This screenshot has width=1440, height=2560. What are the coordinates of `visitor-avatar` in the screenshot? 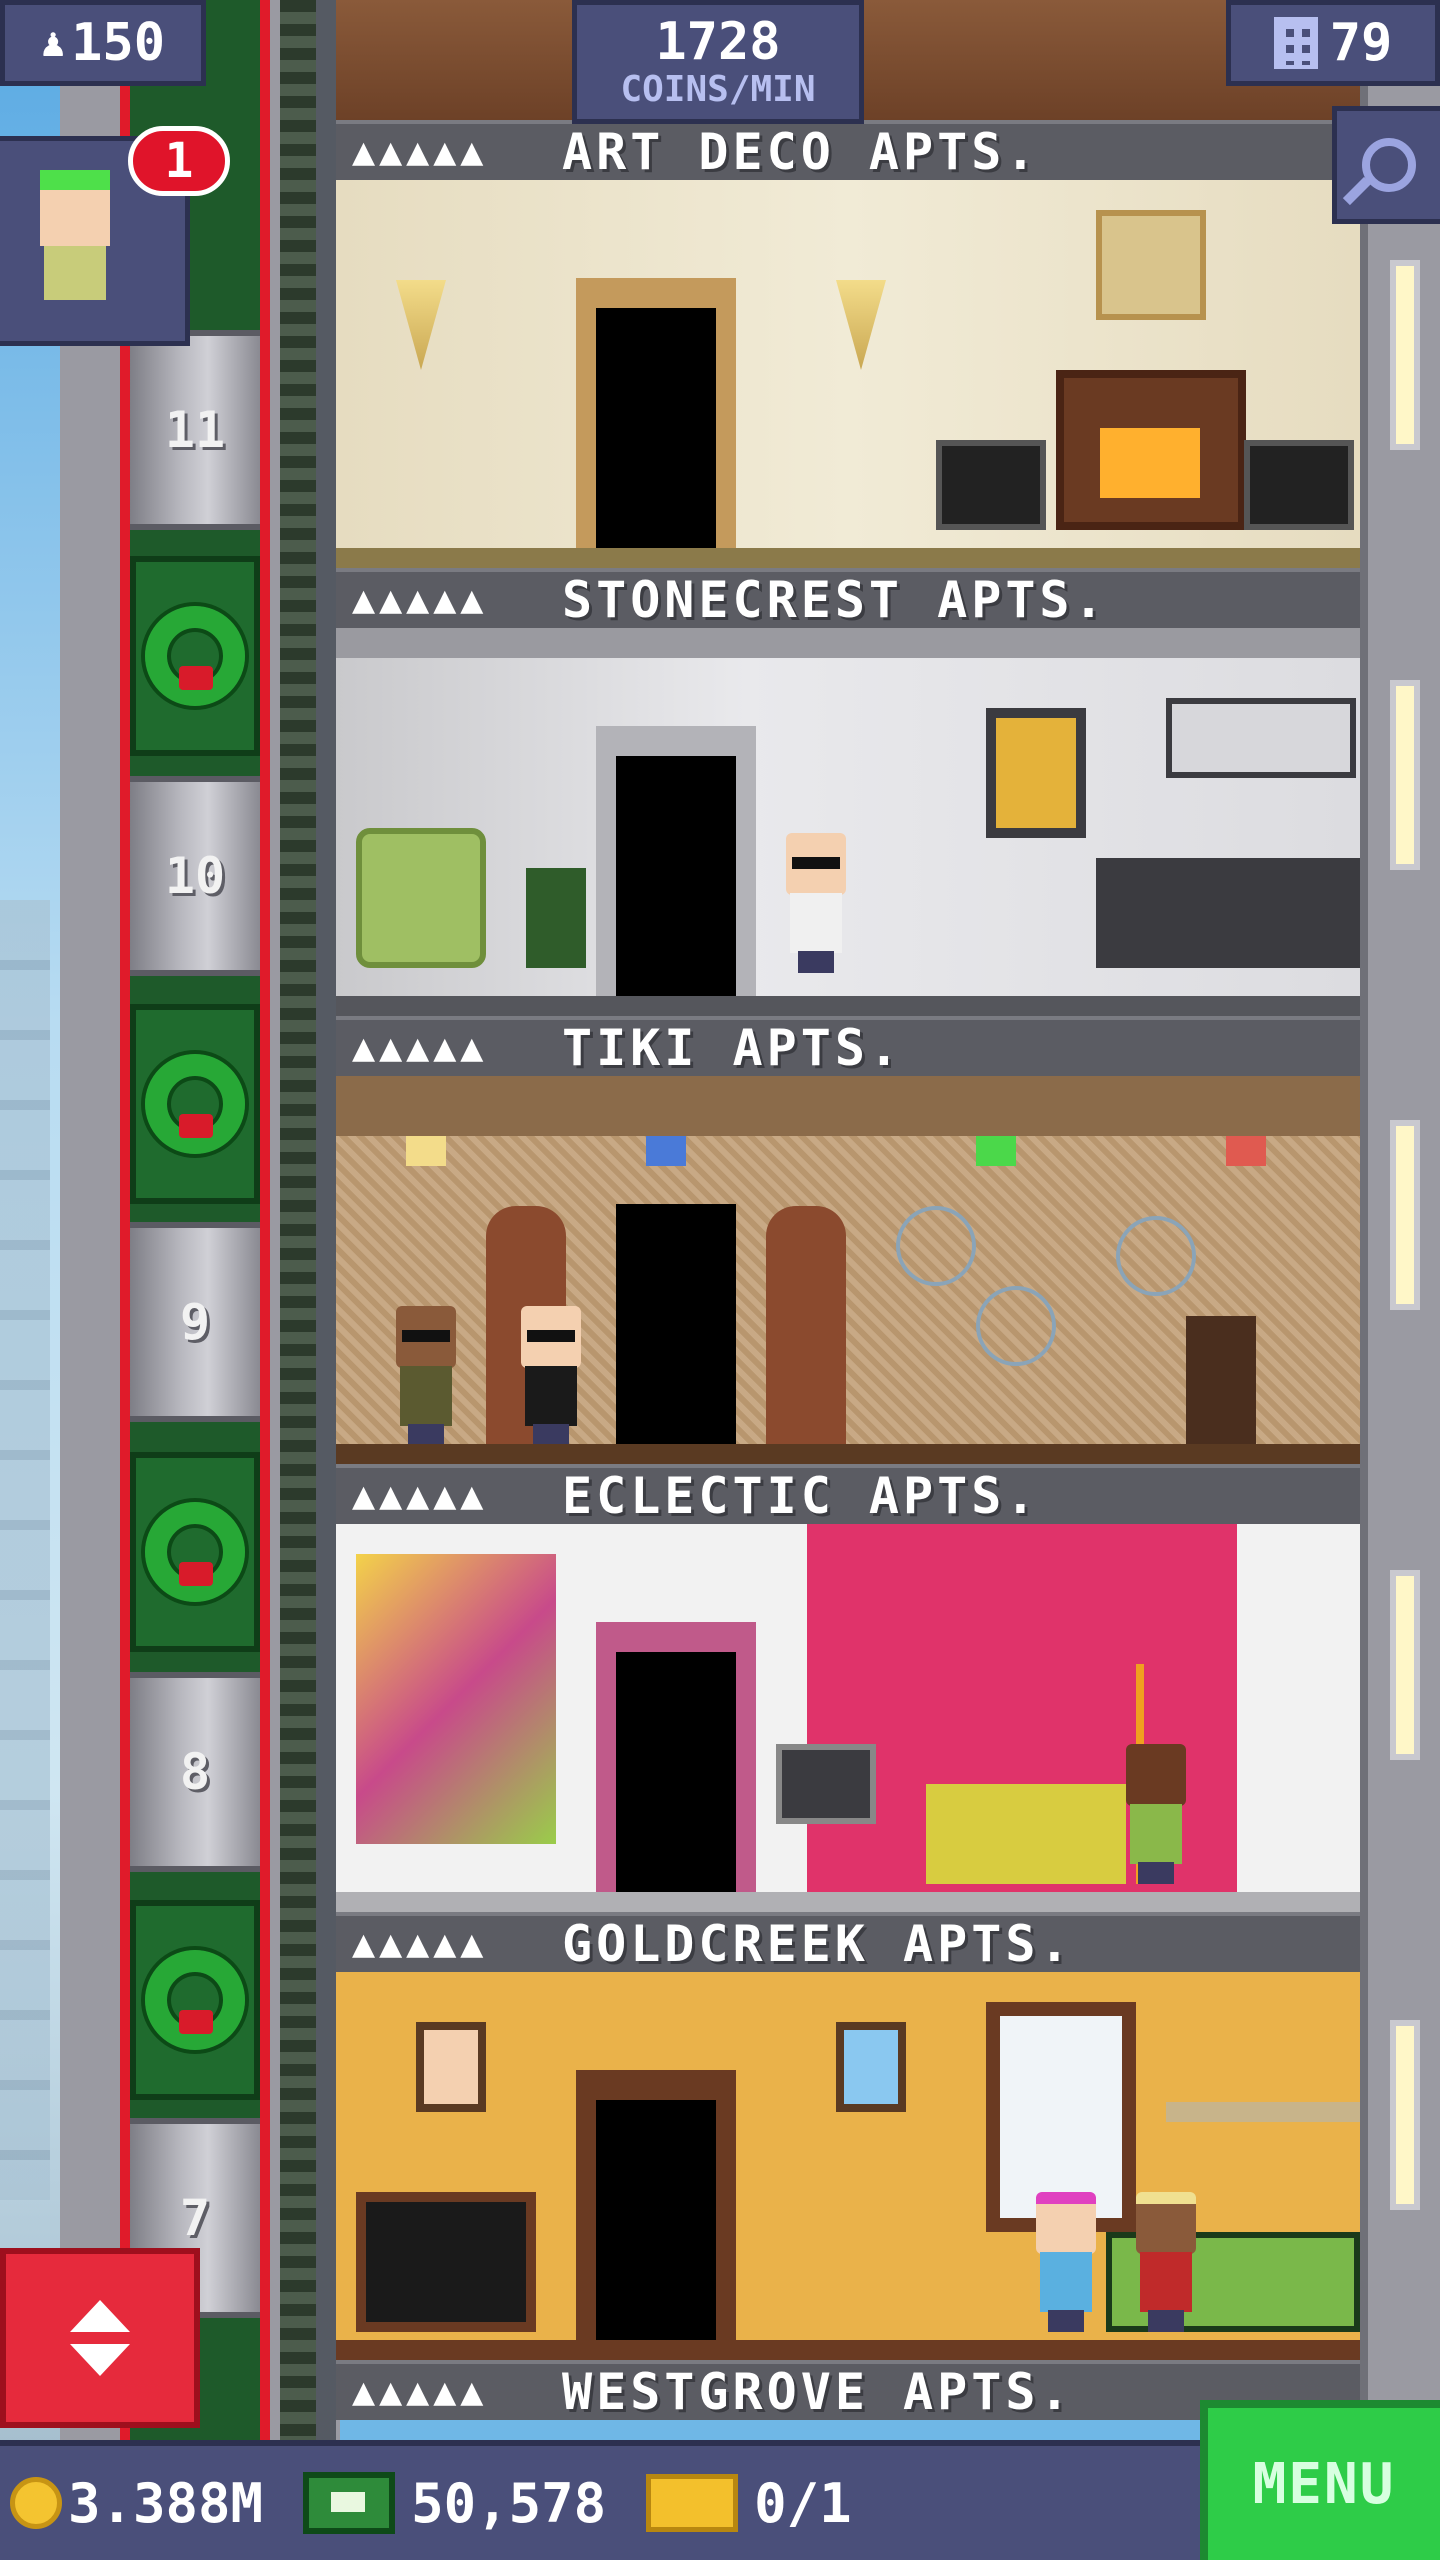 It's located at (75, 235).